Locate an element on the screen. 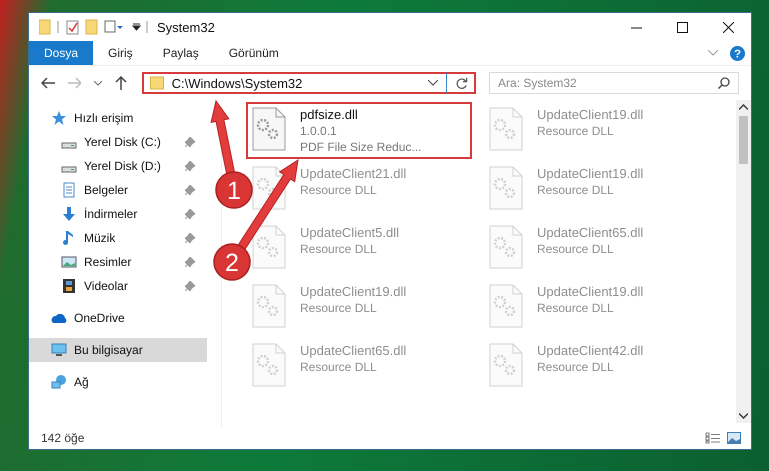 This screenshot has height=471, width=769. file-name: UpdateClient5.dll is located at coordinates (350, 232).